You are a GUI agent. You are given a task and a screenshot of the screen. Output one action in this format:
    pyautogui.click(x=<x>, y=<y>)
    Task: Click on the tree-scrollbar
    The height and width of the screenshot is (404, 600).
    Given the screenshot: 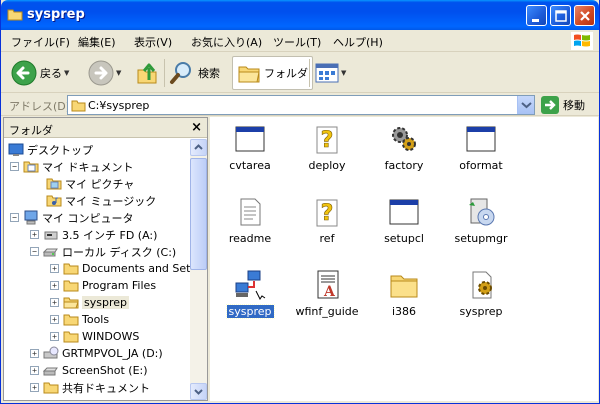 What is the action you would take?
    pyautogui.click(x=198, y=269)
    